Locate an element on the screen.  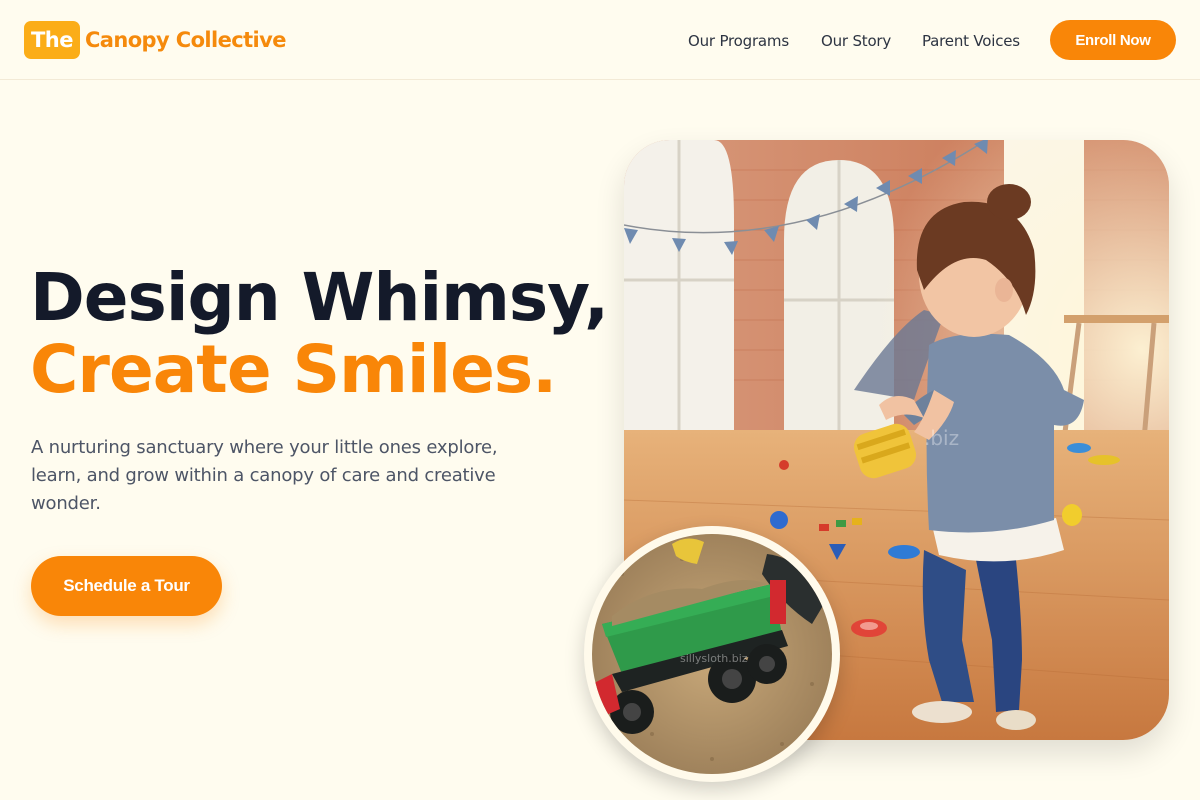
hero-title-line2: Create Smiles. is located at coordinates (293, 369).